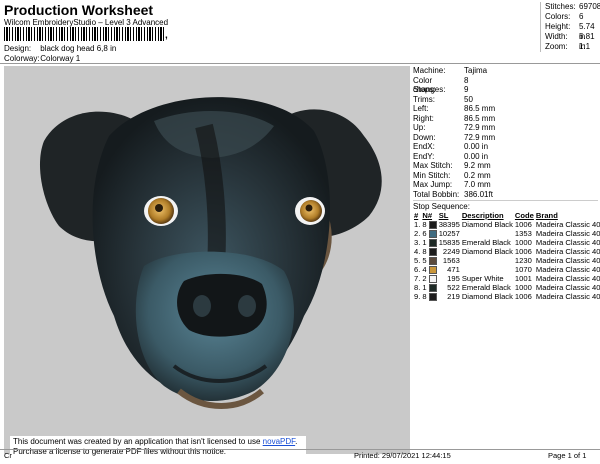  I want to click on col-header: N#, so click(427, 215).